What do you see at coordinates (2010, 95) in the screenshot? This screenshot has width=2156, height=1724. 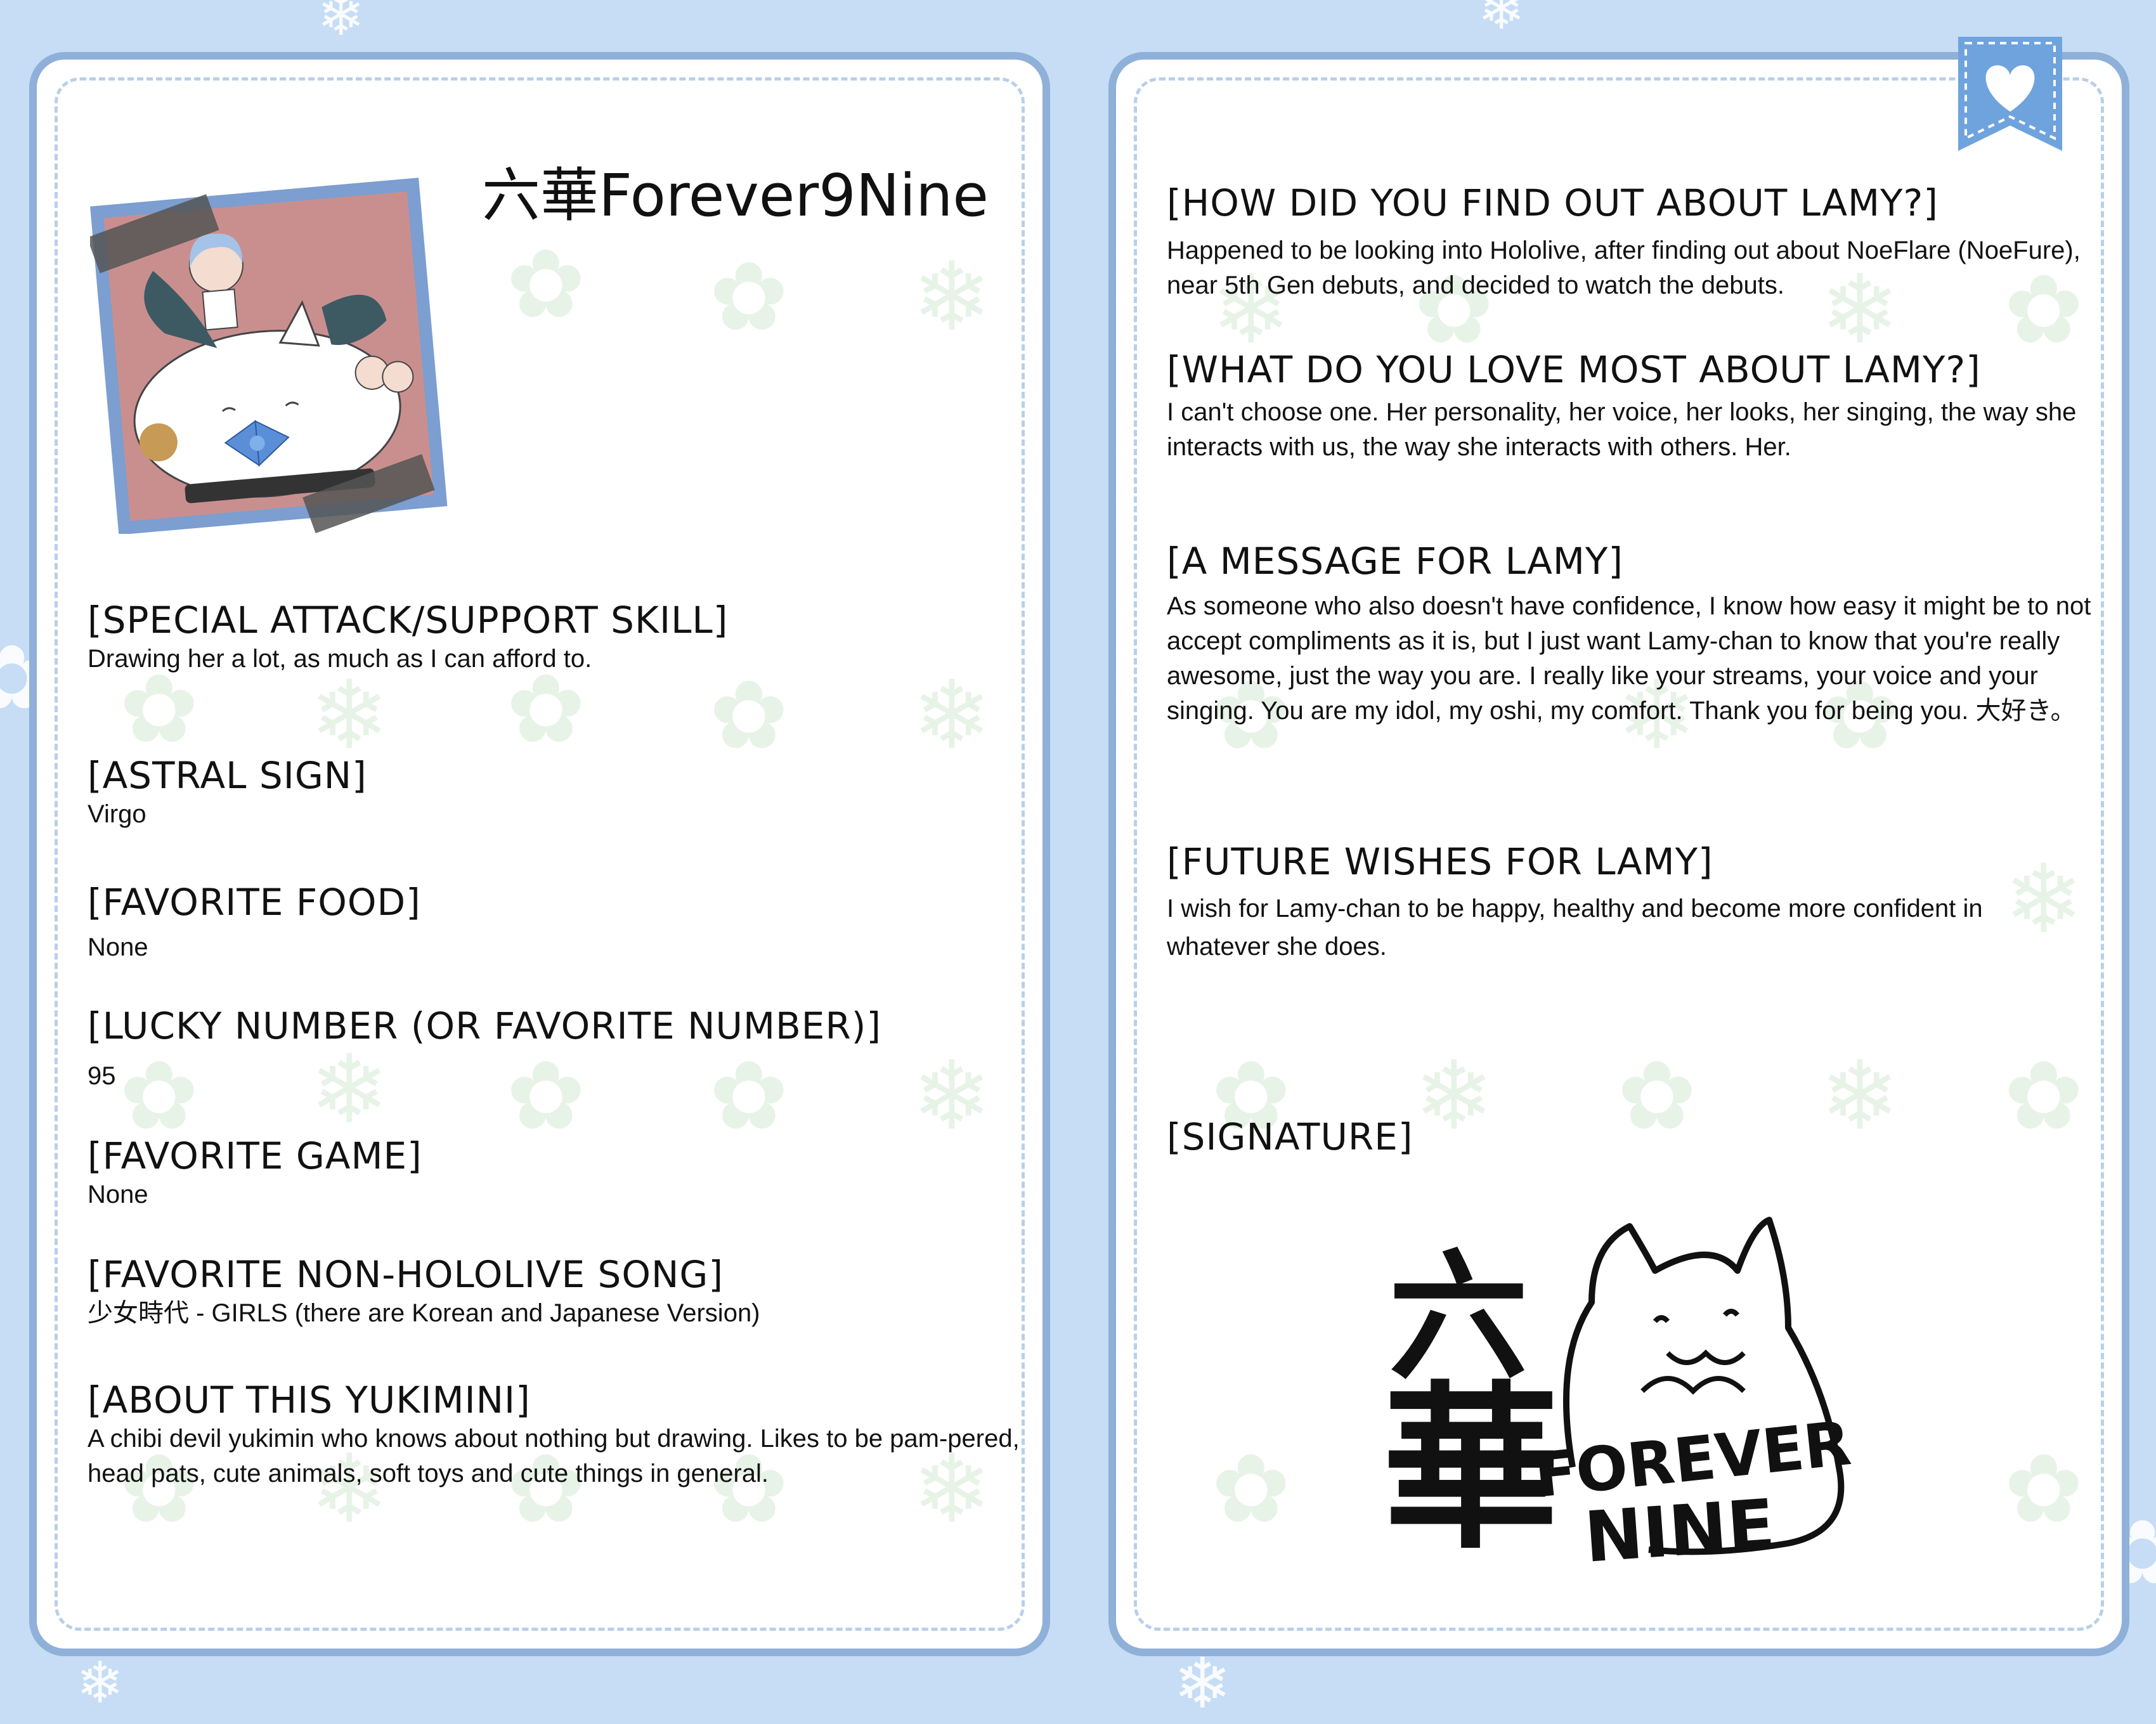 I see `heart-bookmark-icon` at bounding box center [2010, 95].